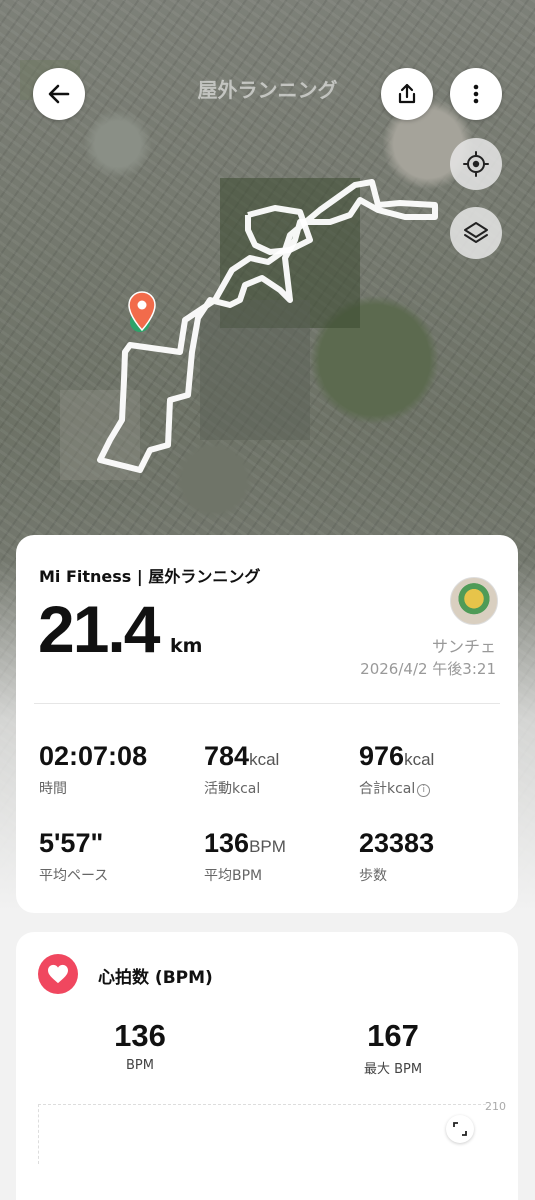 This screenshot has width=535, height=1200. I want to click on stat-active-calories: 784kcal 活動kcal, so click(241, 769).